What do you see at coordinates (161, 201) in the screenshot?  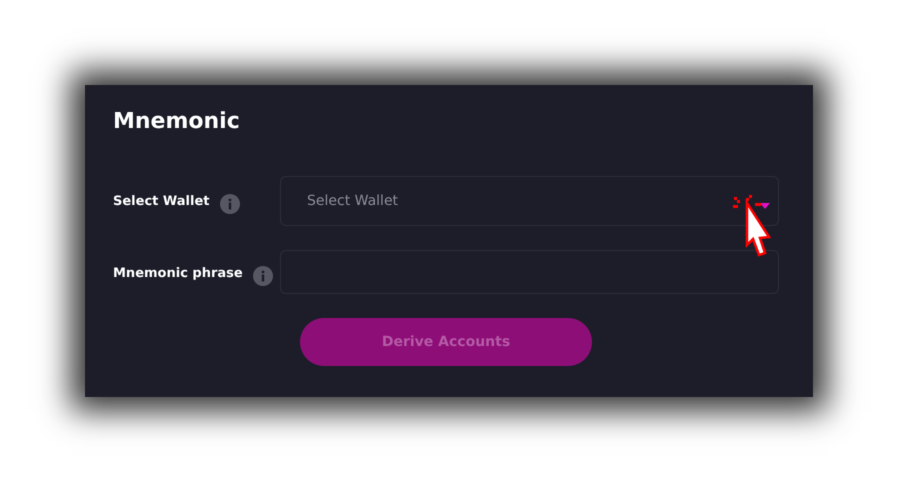 I see `field-label: Select Wallet` at bounding box center [161, 201].